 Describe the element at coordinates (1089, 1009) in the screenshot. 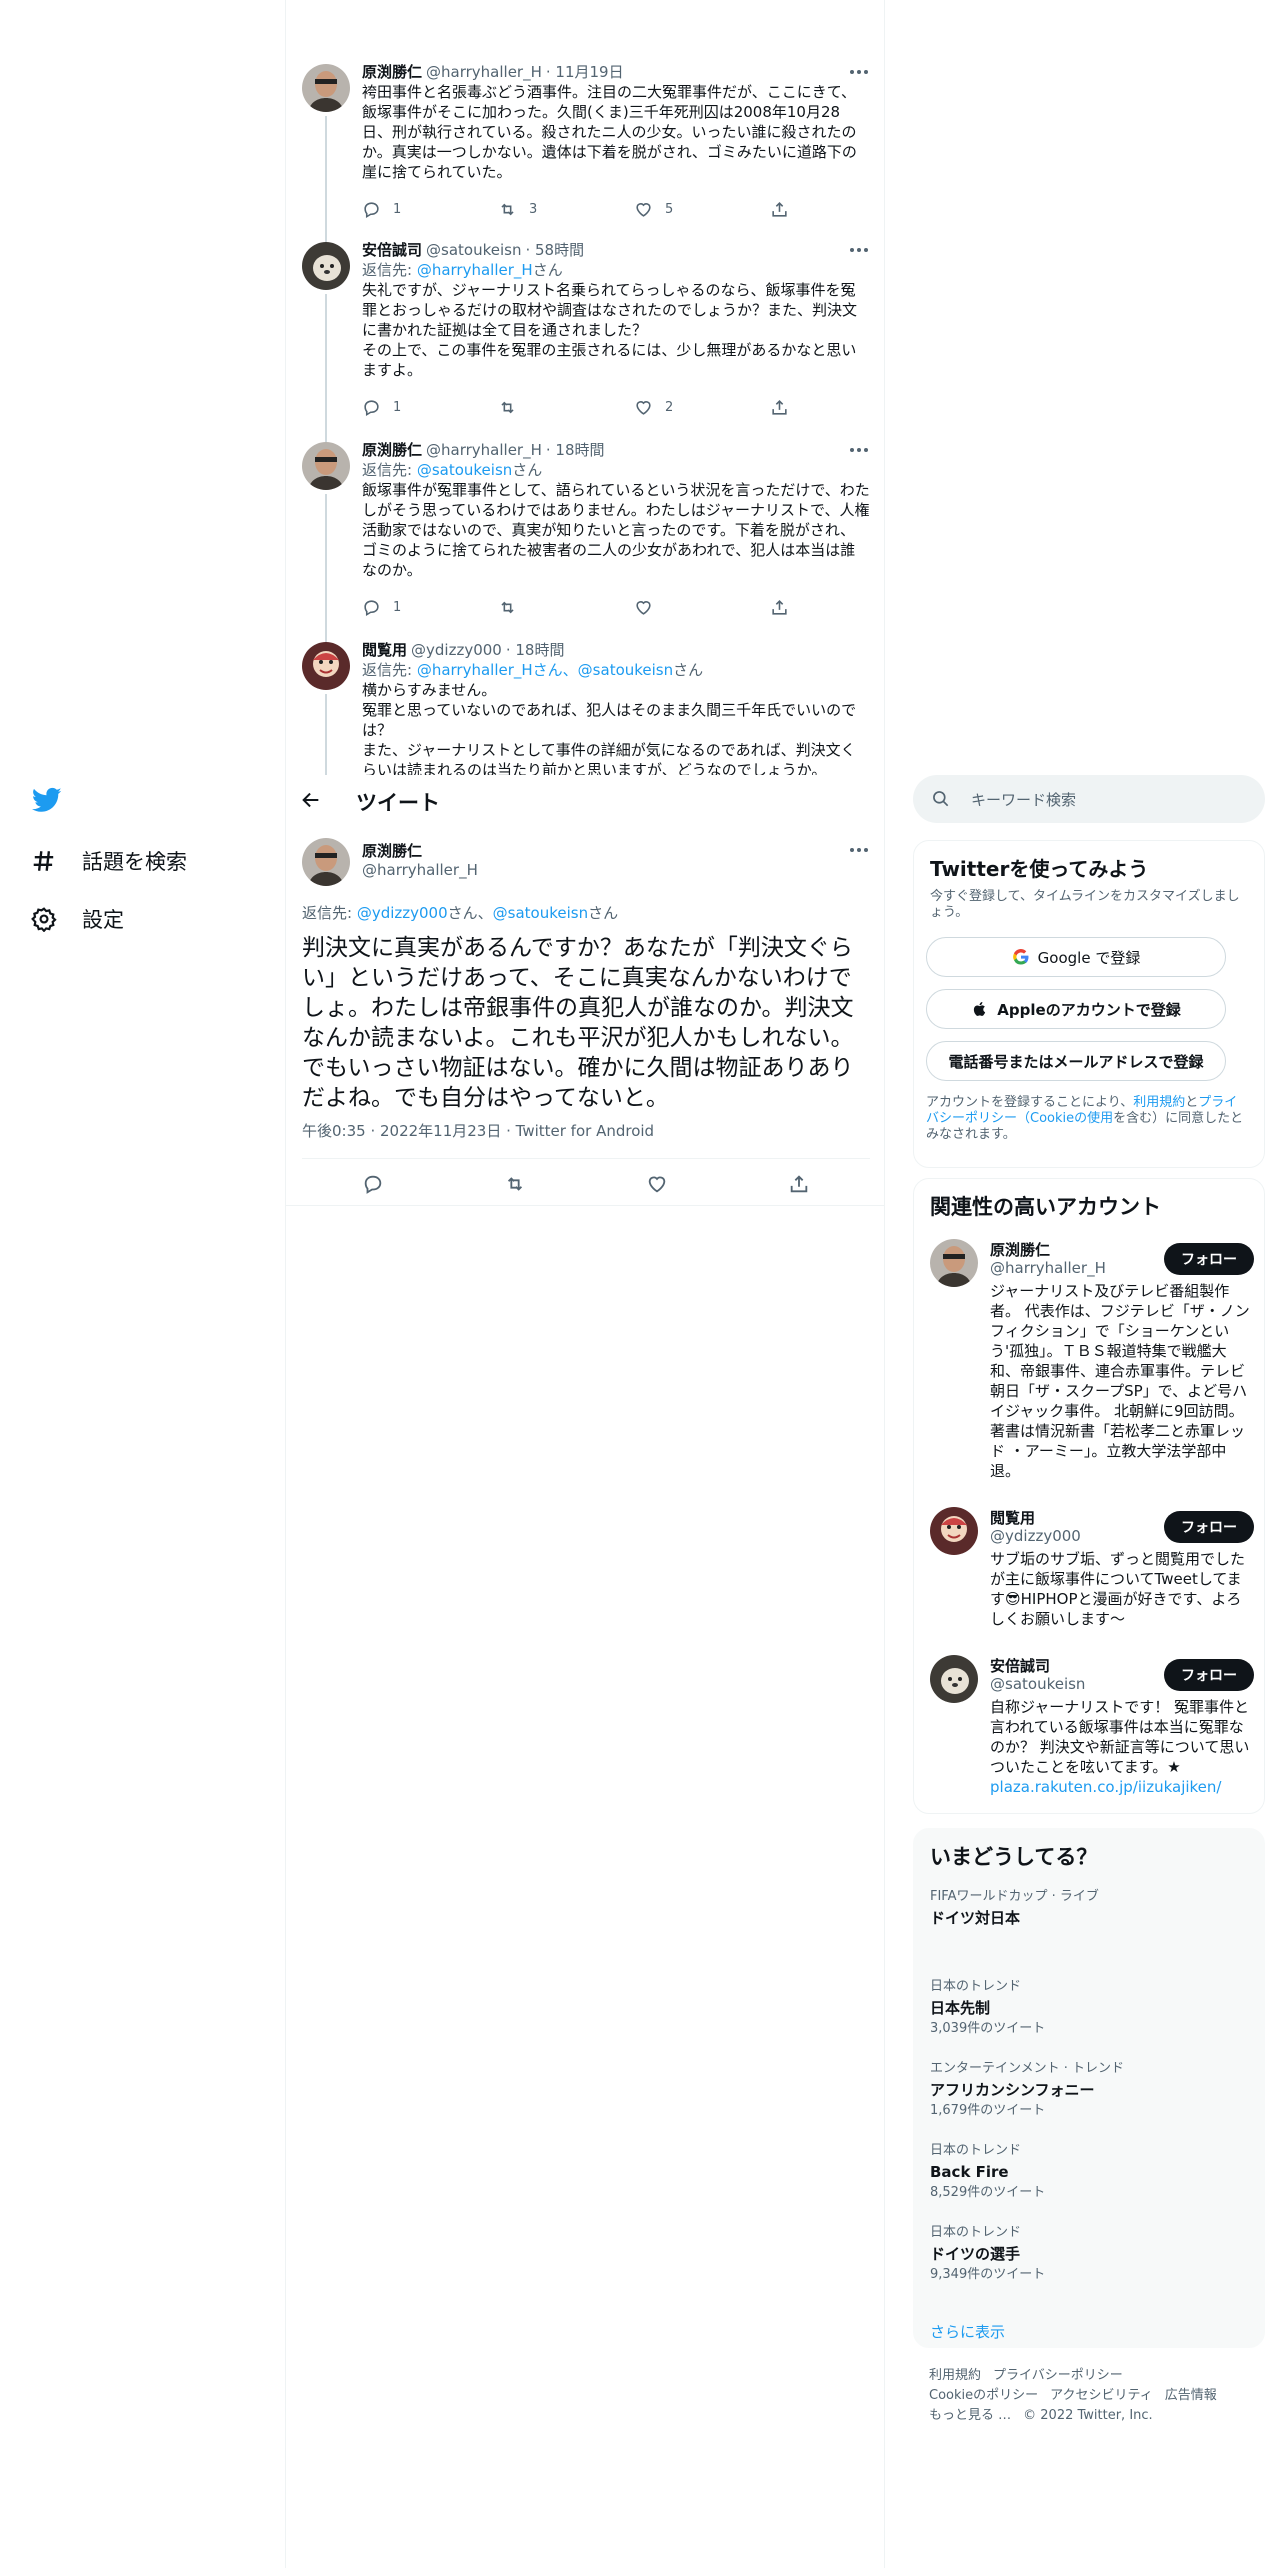

I see `apple-signup-label: Appleのアカウントで登録` at that location.